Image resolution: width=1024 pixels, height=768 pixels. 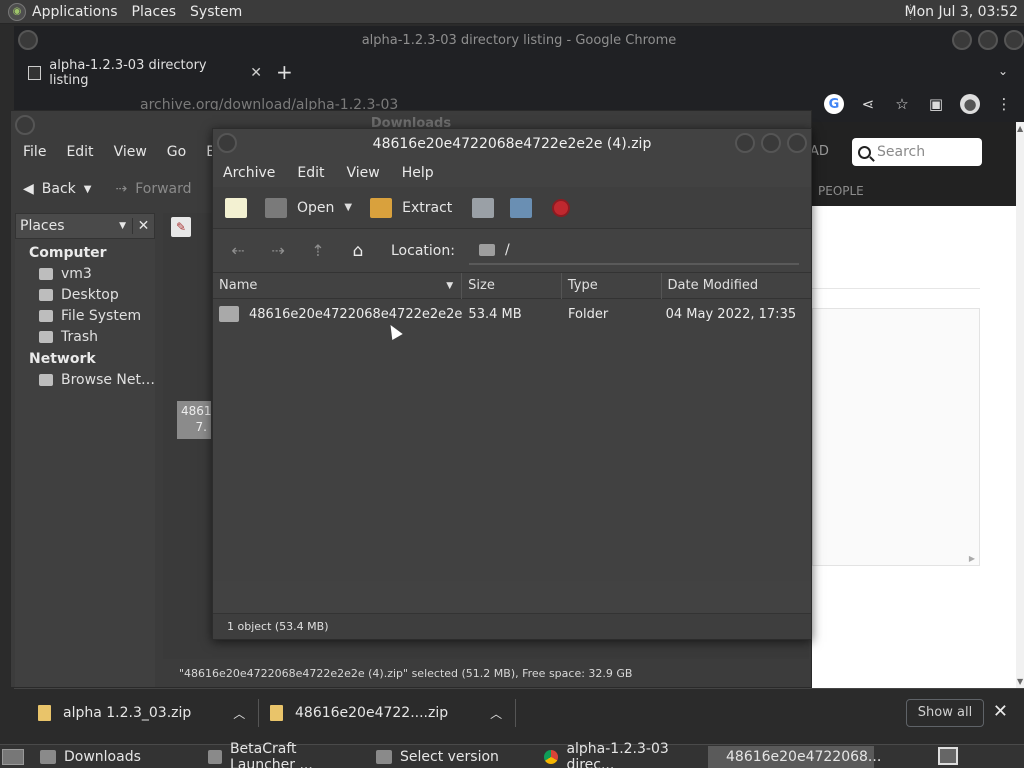 I want to click on back-arrow-icon: ⇠, so click(x=238, y=250).